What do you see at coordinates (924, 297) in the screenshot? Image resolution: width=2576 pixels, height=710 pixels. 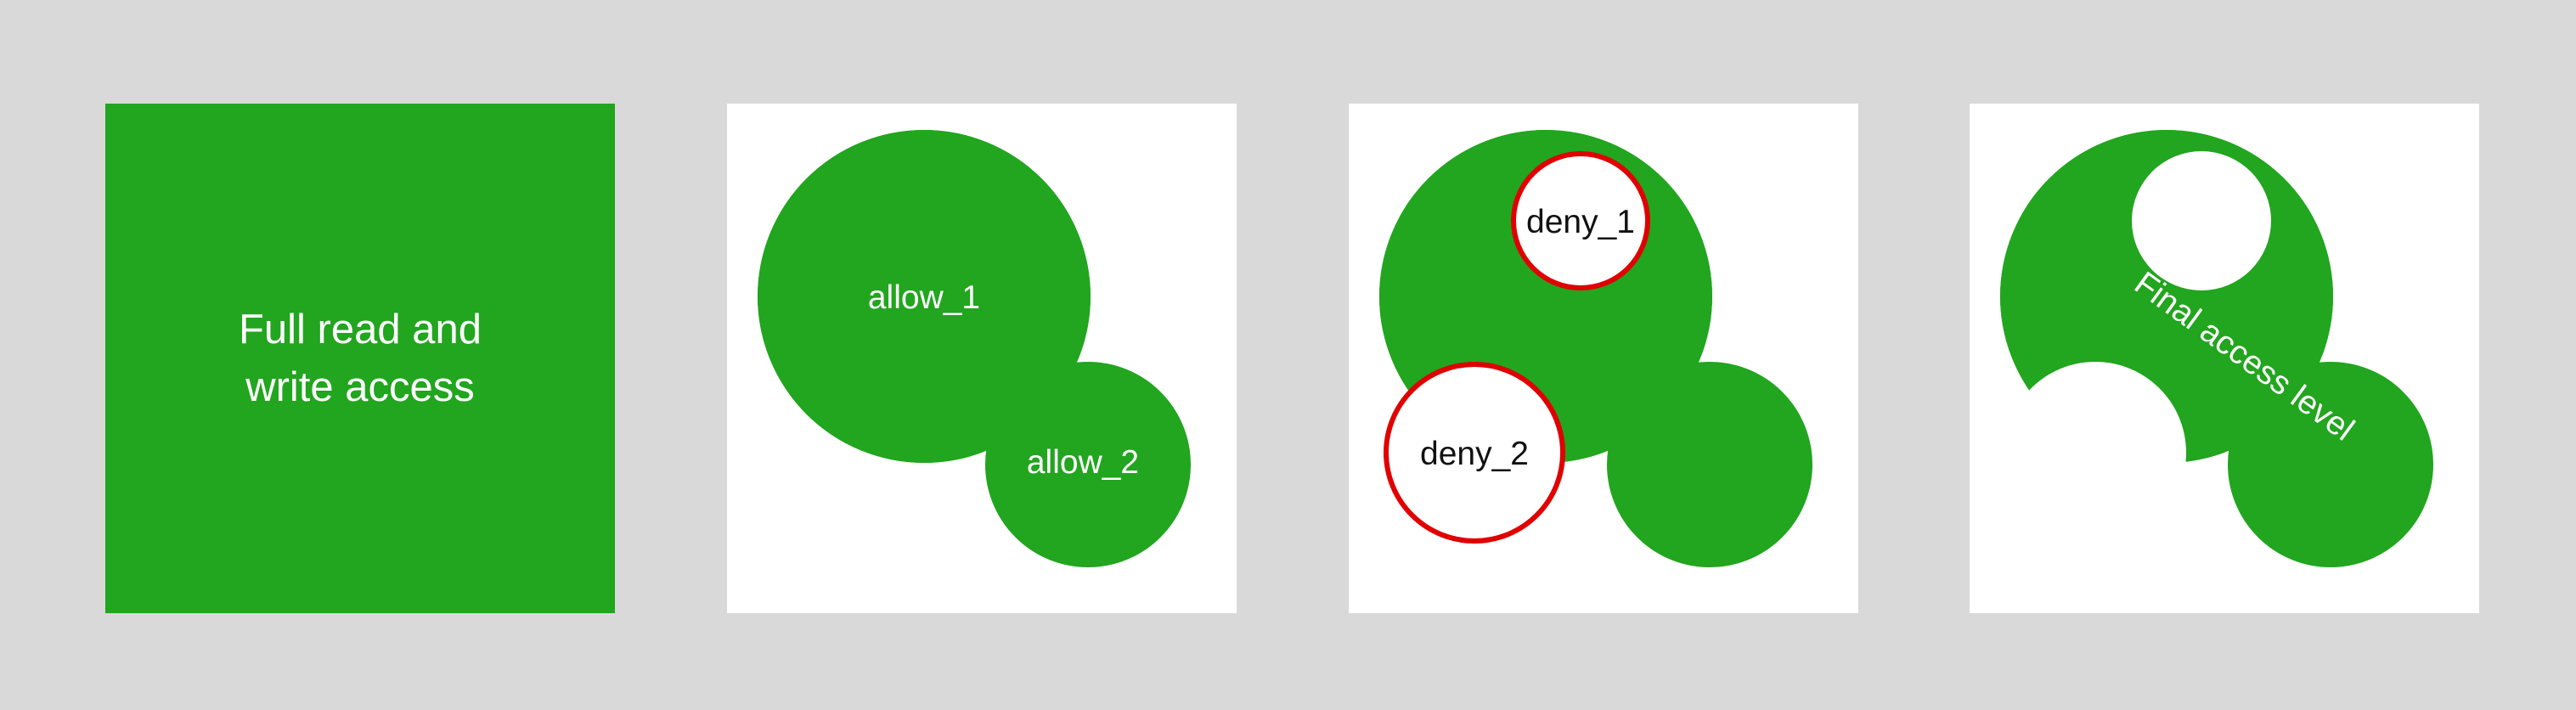 I see `allow-1-label: allow_1` at bounding box center [924, 297].